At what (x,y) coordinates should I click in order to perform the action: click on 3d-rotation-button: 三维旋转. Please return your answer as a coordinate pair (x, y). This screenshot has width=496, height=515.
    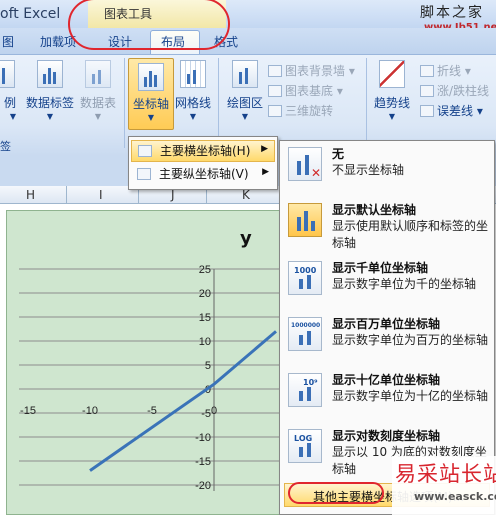
    Looking at the image, I should click on (300, 110).